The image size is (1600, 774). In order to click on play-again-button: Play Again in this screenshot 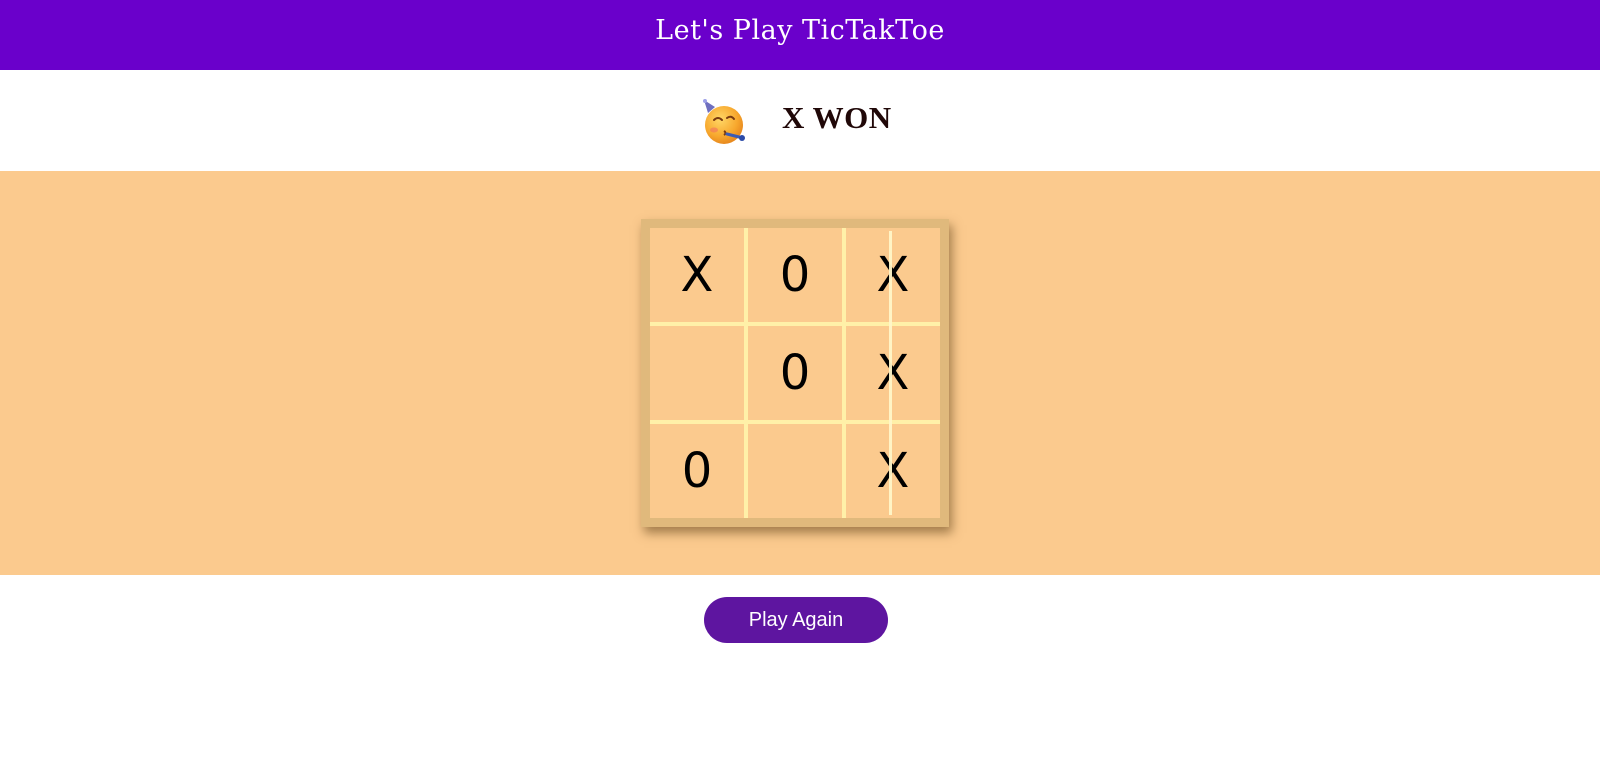, I will do `click(796, 620)`.